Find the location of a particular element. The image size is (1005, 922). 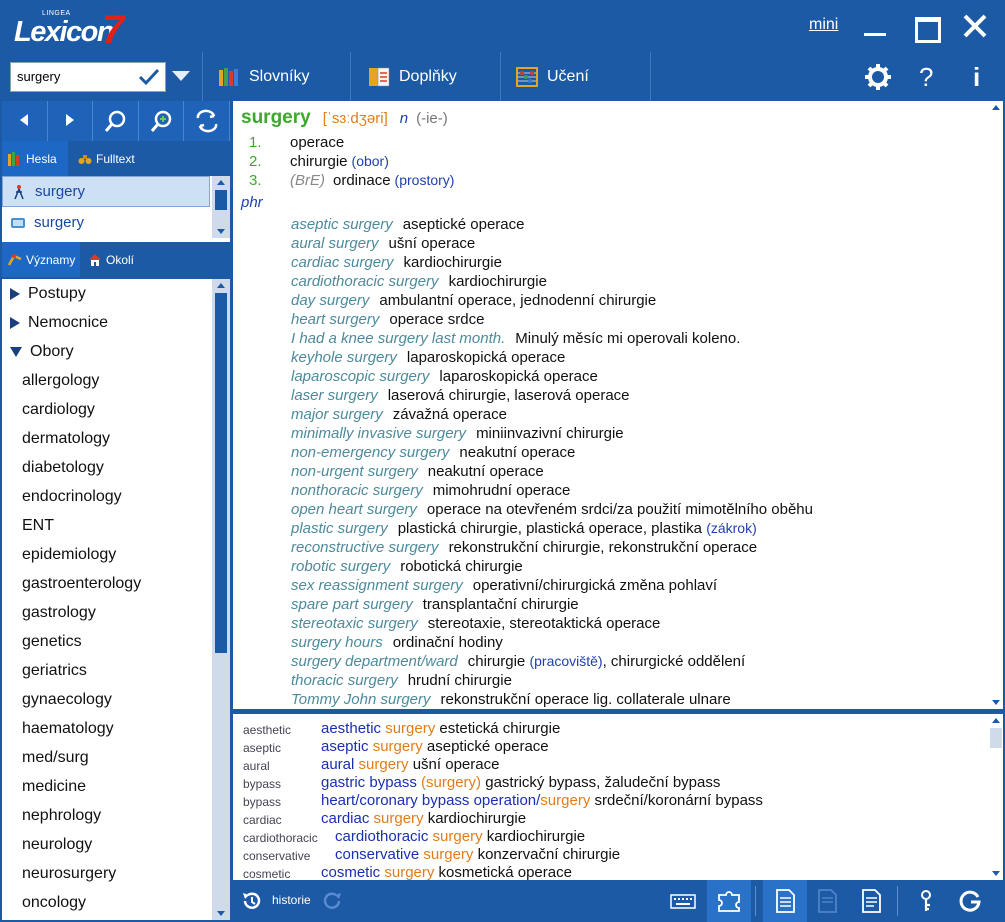

tab-surroundings: Okolí is located at coordinates (117, 259).